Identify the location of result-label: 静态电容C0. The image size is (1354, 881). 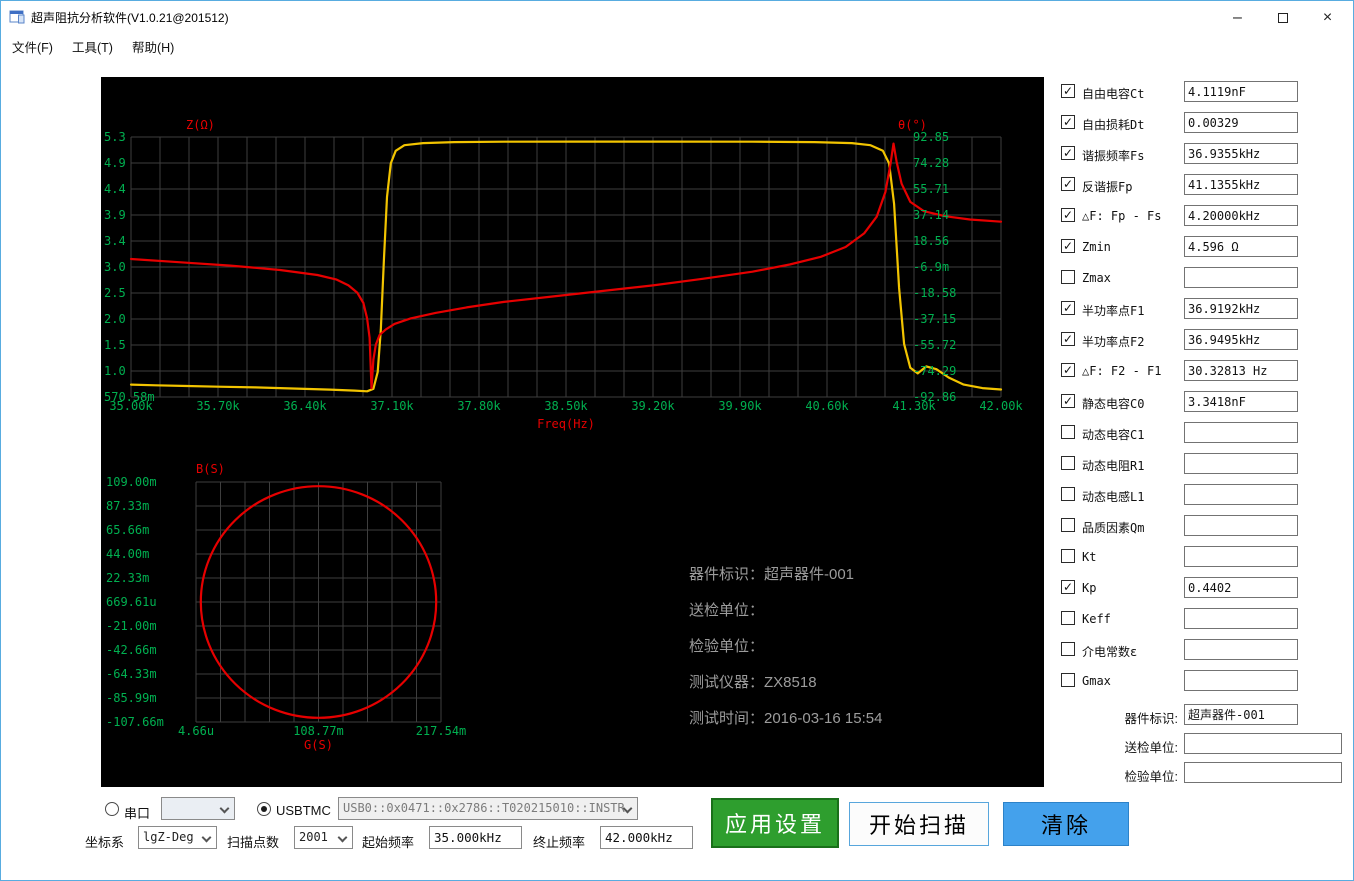
(1113, 404).